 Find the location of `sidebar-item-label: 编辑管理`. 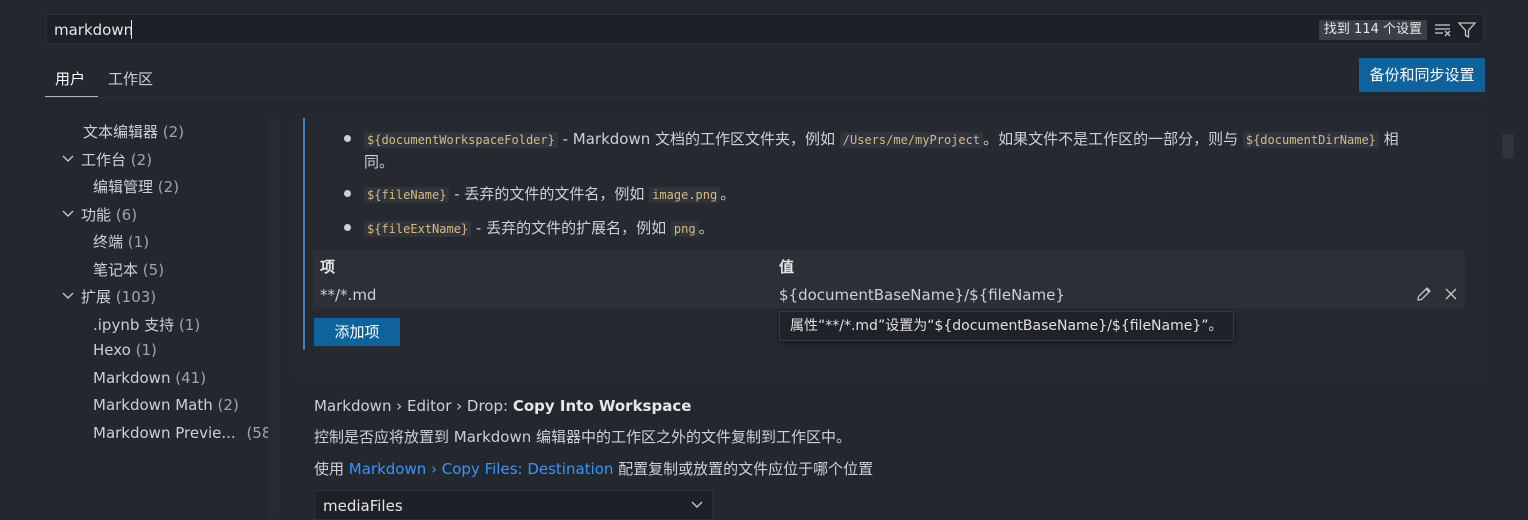

sidebar-item-label: 编辑管理 is located at coordinates (123, 187).